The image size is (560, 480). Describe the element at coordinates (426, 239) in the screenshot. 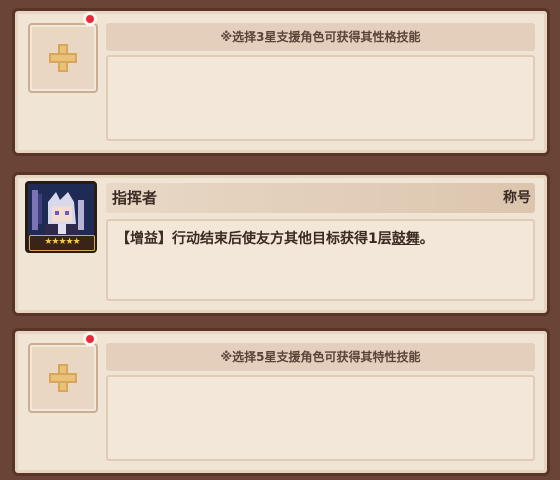

I see `skill-description-end: 。` at that location.